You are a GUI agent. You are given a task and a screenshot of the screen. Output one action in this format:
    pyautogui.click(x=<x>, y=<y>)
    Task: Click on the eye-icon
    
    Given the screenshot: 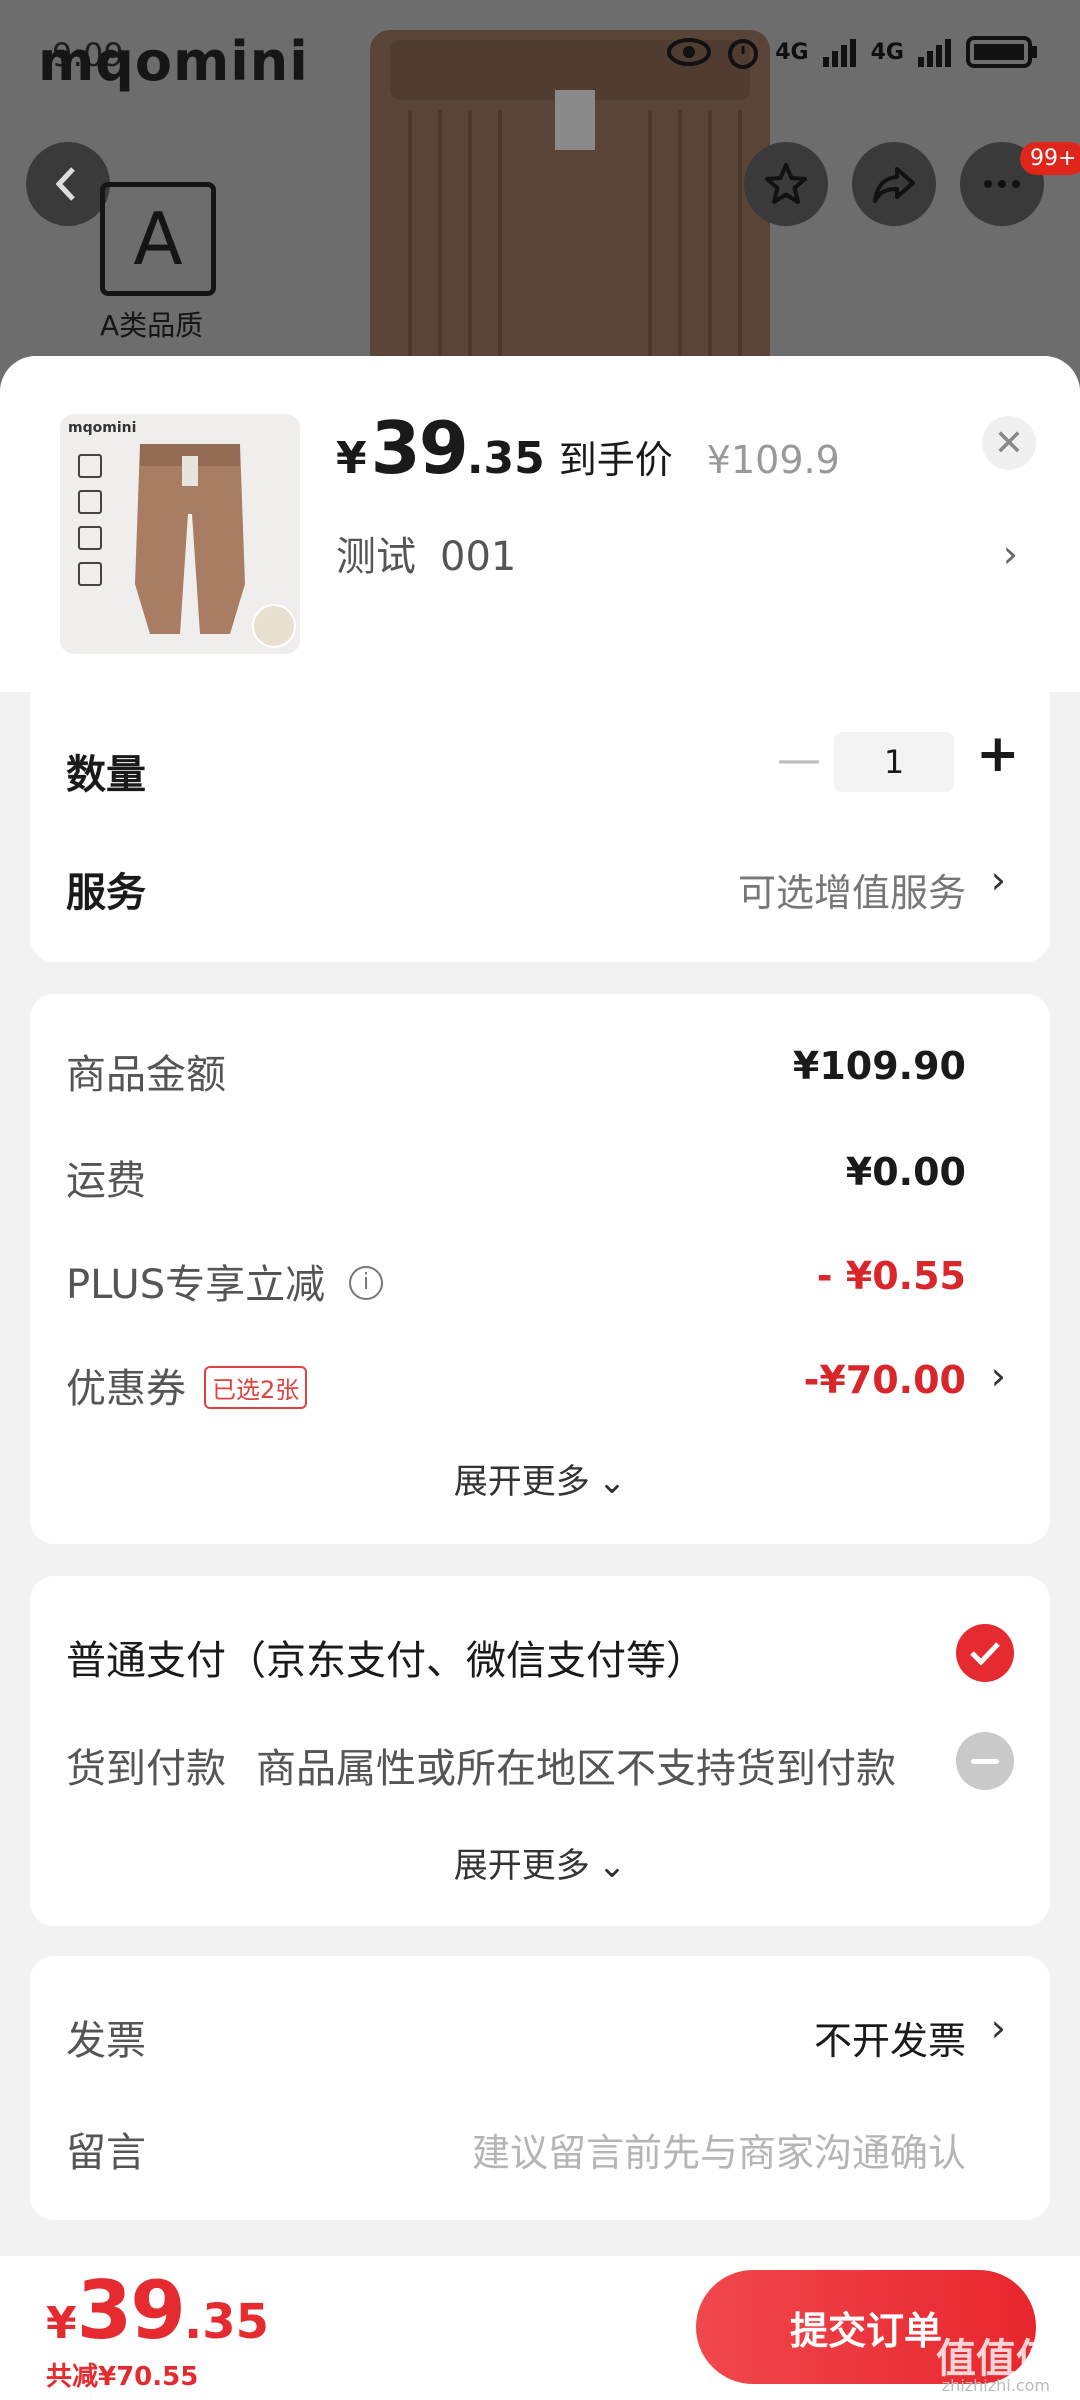 What is the action you would take?
    pyautogui.click(x=689, y=52)
    